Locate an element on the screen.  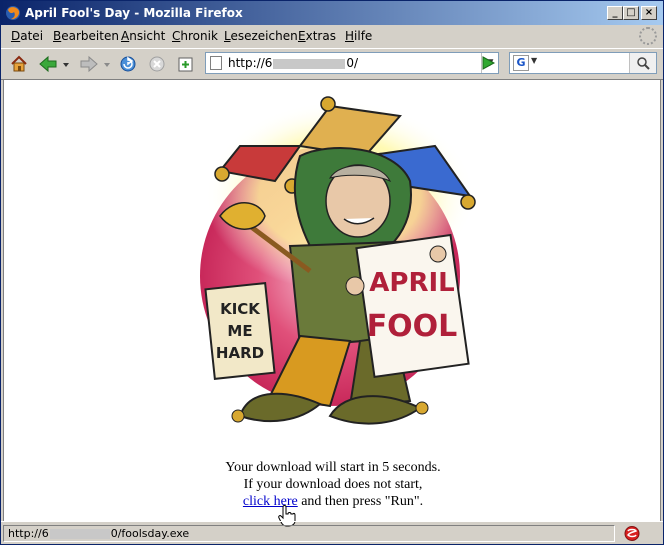
engine-dropdown-icon: ▼ is located at coordinates (534, 60).